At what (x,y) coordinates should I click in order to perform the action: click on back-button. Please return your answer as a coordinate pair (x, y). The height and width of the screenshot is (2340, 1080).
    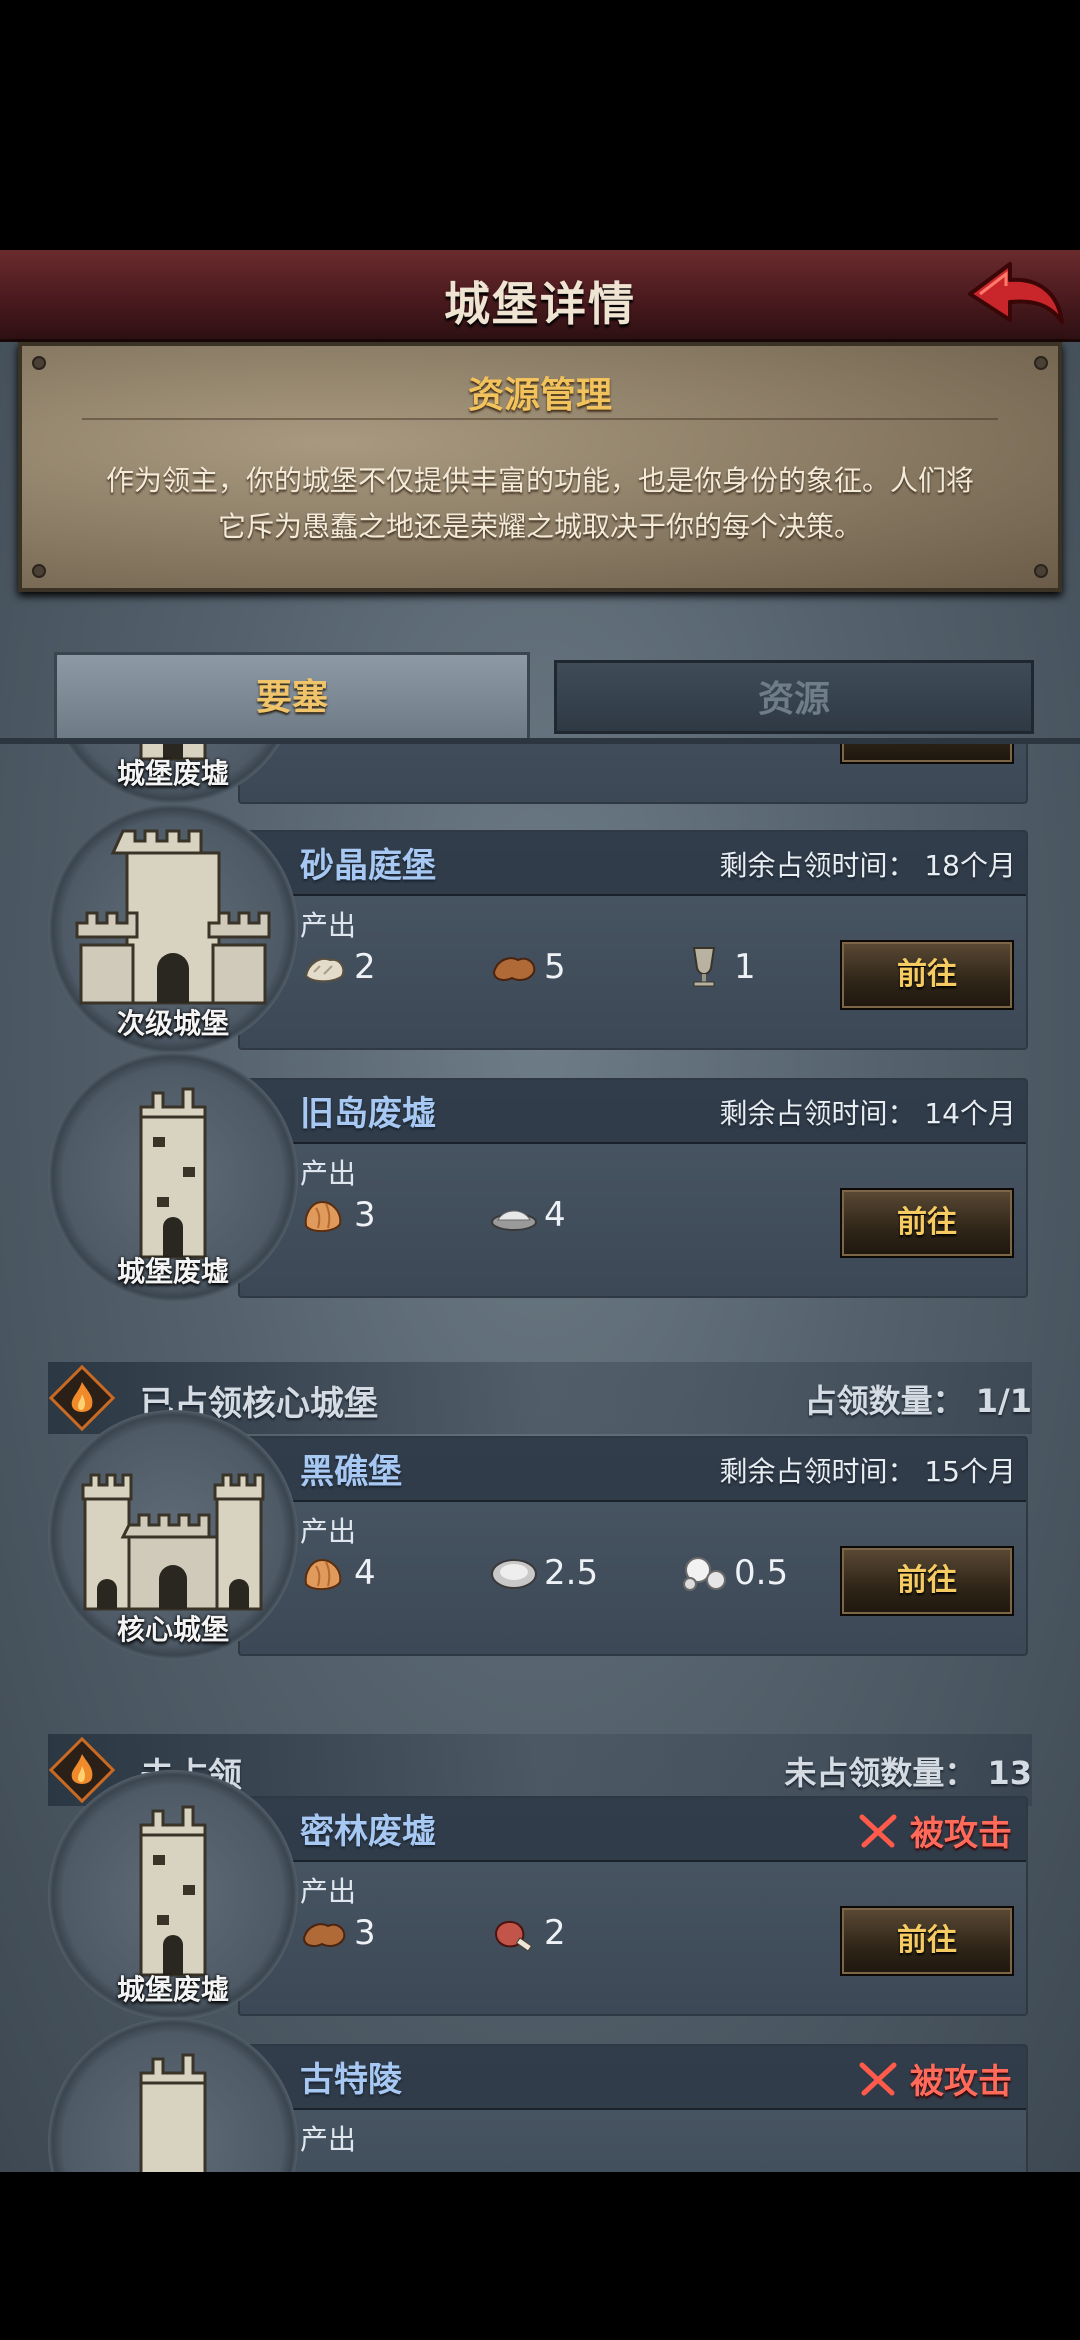
    Looking at the image, I should click on (1016, 296).